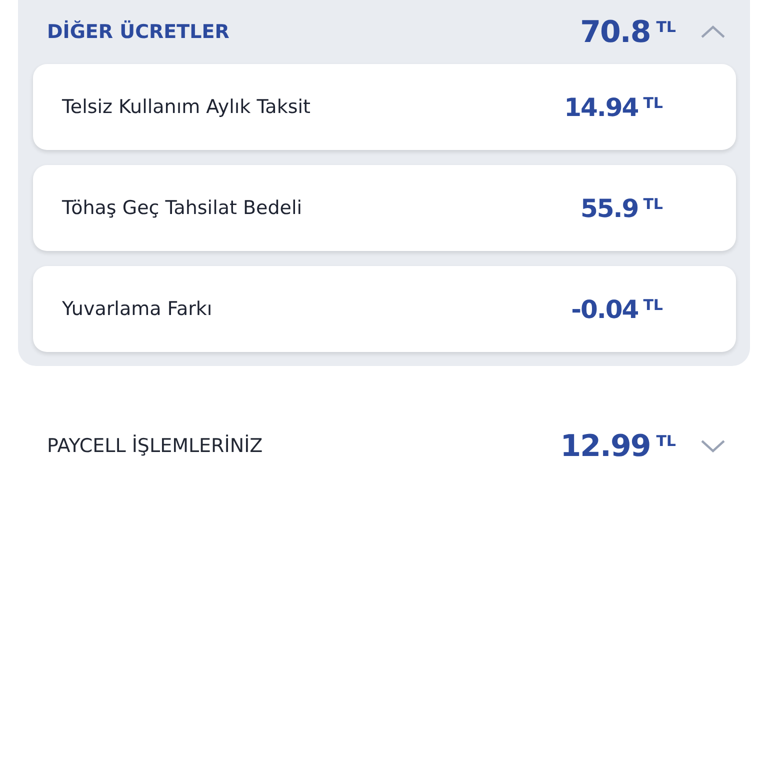 This screenshot has height=768, width=768. I want to click on fee-amount: 55.9, so click(609, 208).